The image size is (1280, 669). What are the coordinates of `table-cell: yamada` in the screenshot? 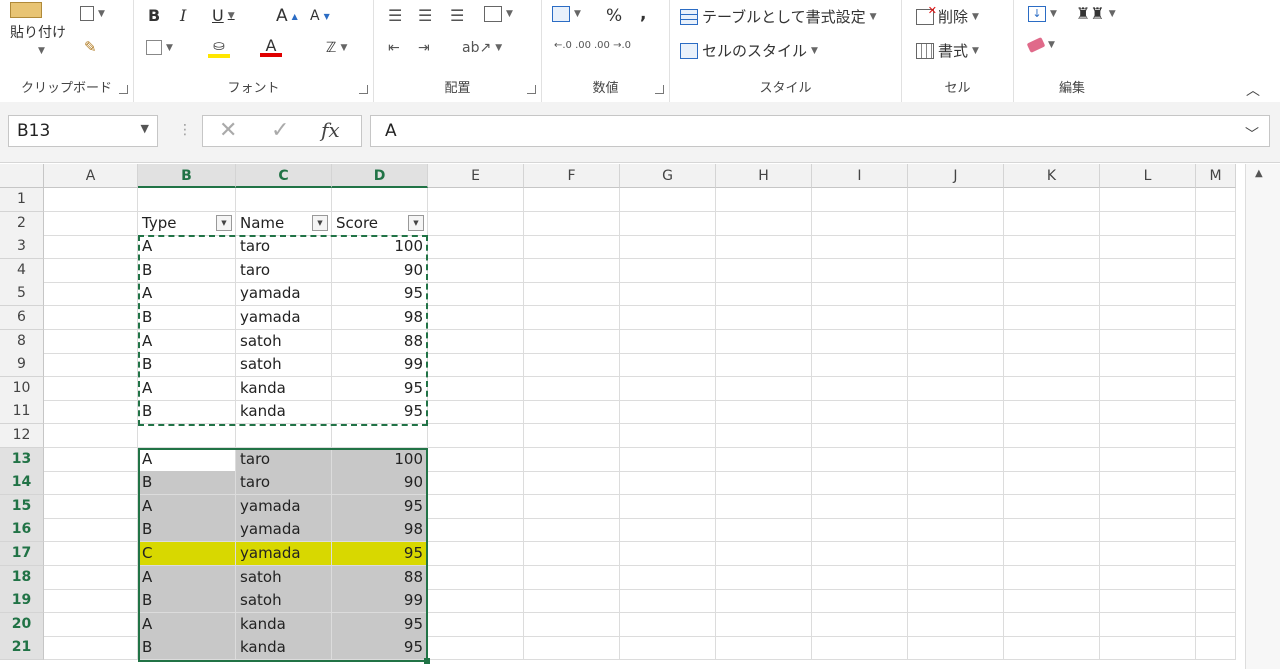 It's located at (284, 318).